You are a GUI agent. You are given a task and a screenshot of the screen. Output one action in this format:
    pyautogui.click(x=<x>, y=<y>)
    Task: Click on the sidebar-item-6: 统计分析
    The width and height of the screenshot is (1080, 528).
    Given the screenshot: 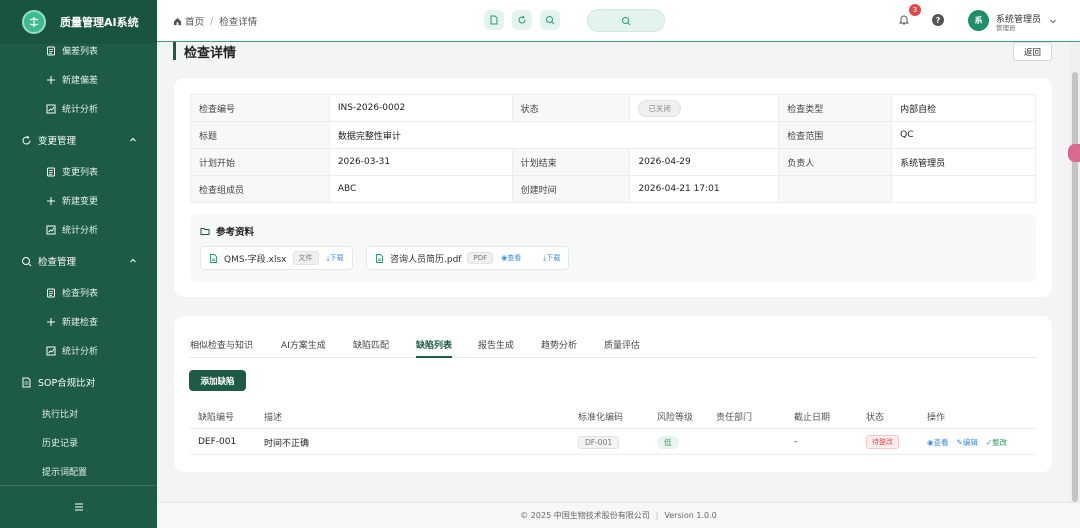 What is the action you would take?
    pyautogui.click(x=78, y=229)
    